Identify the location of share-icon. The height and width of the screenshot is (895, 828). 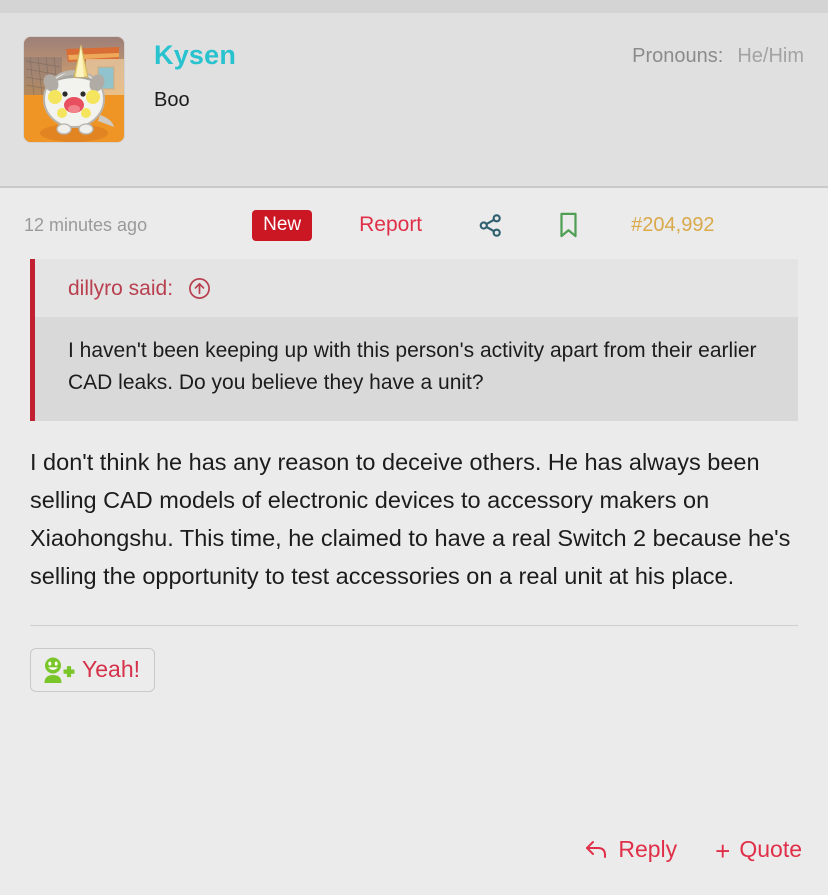
(490, 225).